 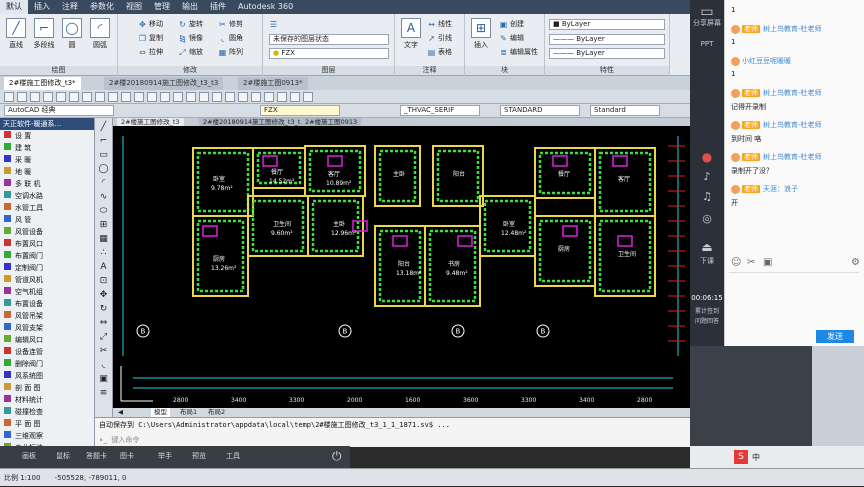 I want to click on polyline-button: ⌐ 多段线, so click(x=44, y=34).